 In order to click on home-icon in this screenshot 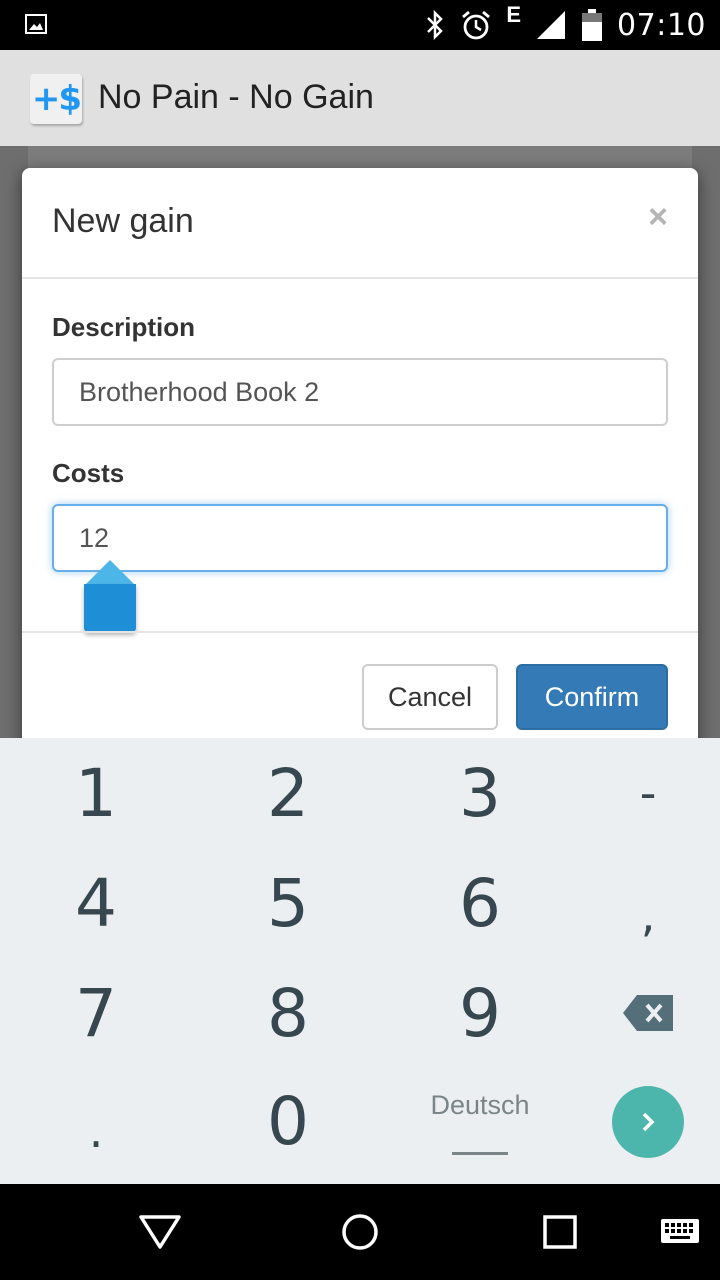, I will do `click(360, 1232)`.